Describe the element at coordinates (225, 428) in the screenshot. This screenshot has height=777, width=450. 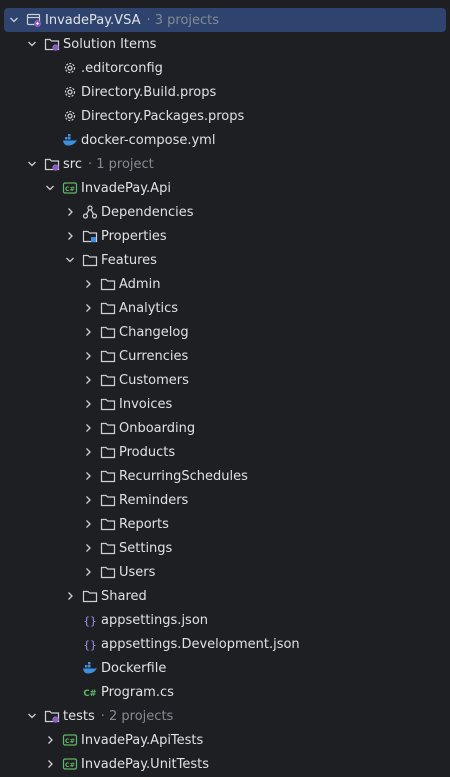
I see `tree-node-feature-folder: Onboarding` at that location.